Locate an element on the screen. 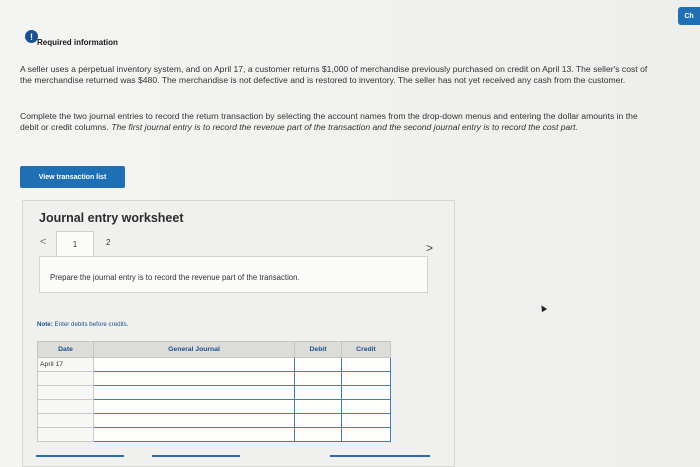 This screenshot has width=700, height=467. note: Note: Enter debits before credits. is located at coordinates (83, 324).